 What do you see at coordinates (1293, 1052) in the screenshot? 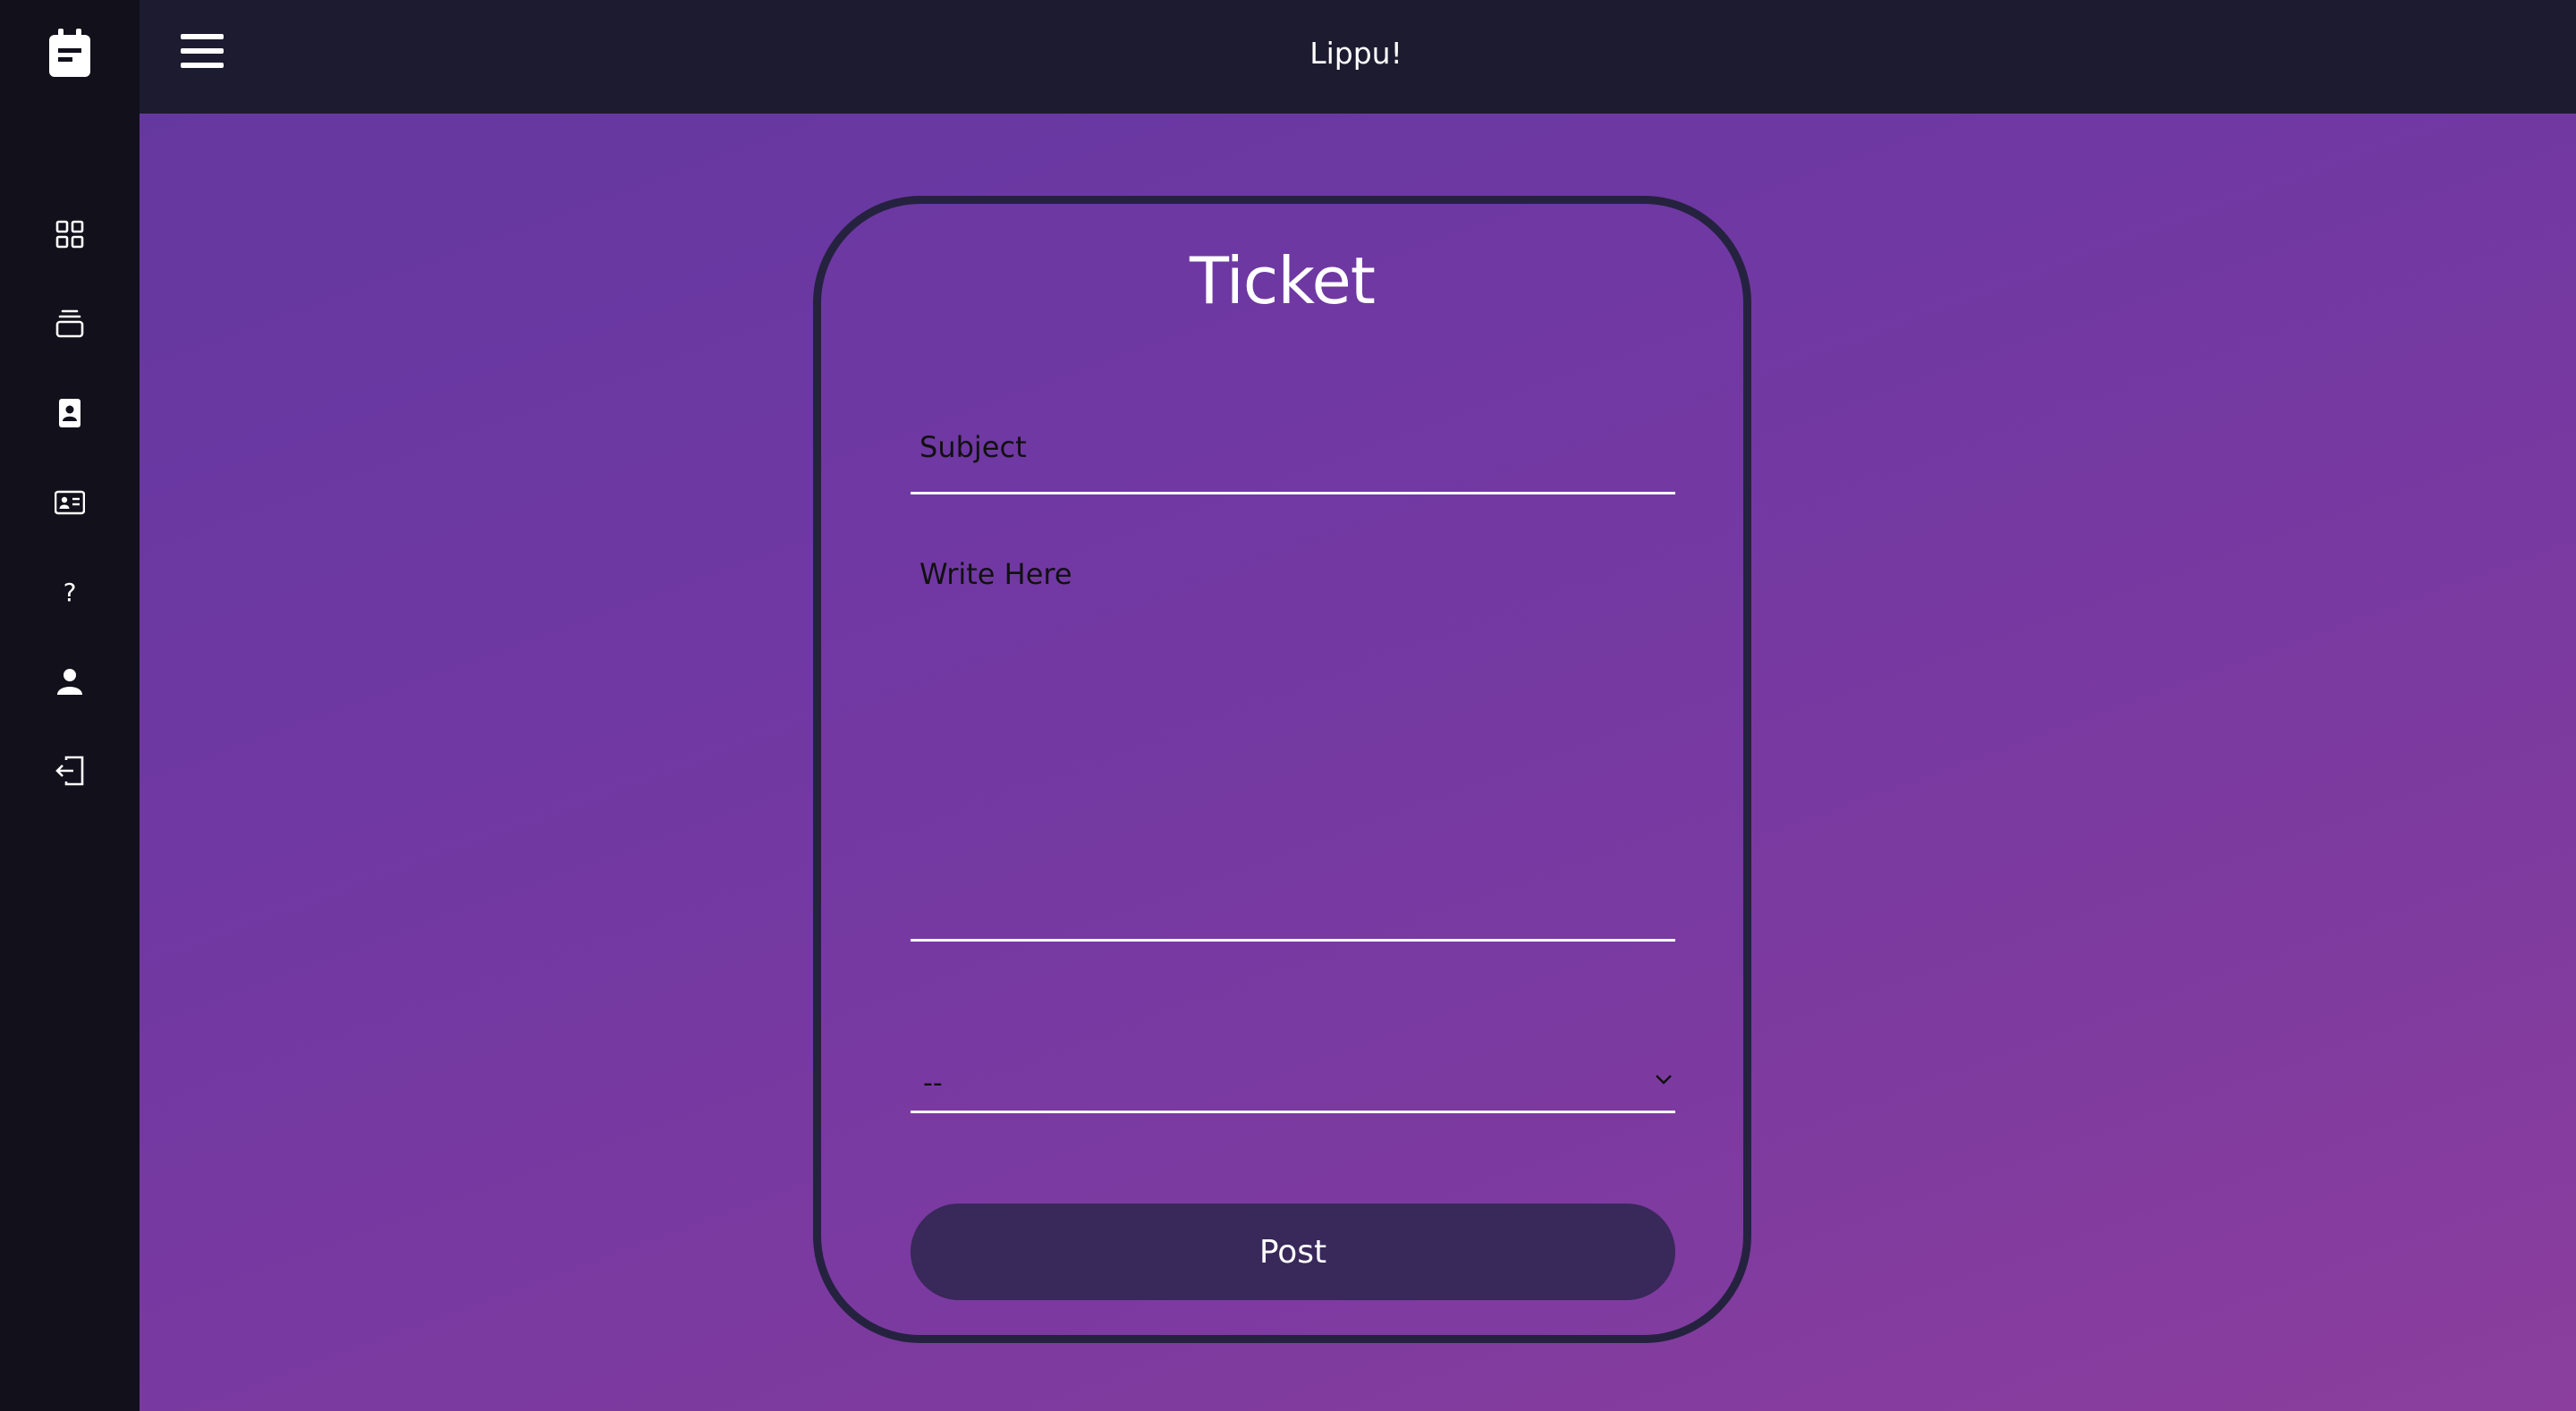
I see `category-select: --` at bounding box center [1293, 1052].